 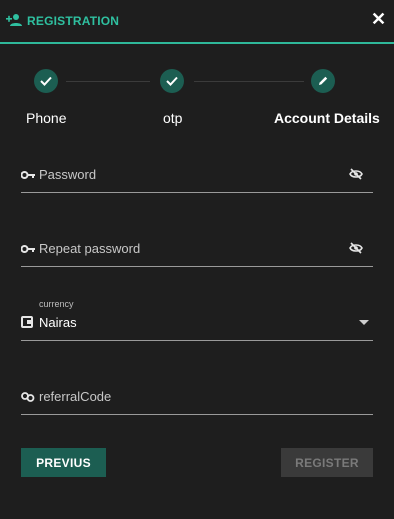 I want to click on repeat-password-input: Repeat password, so click(x=89, y=248).